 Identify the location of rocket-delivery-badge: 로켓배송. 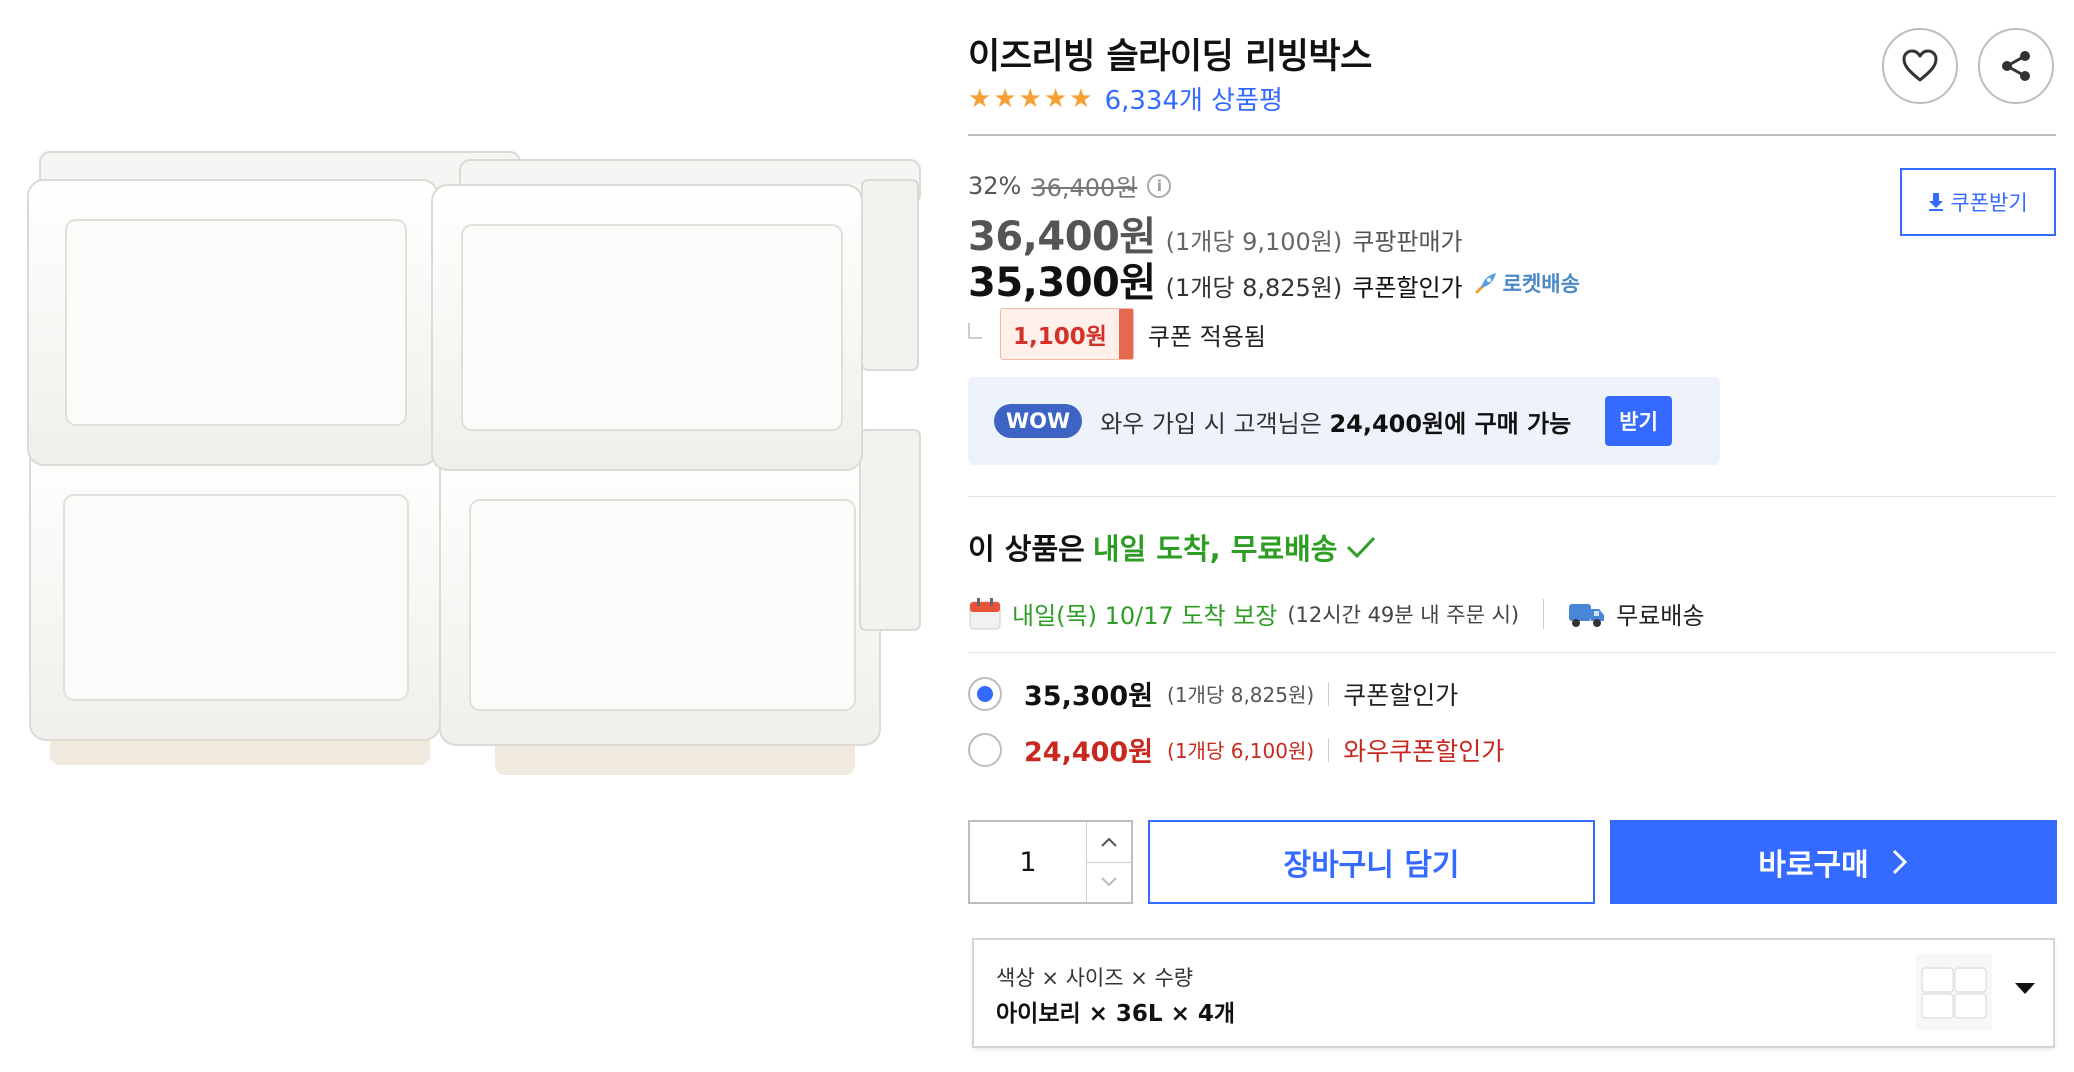
(1526, 283).